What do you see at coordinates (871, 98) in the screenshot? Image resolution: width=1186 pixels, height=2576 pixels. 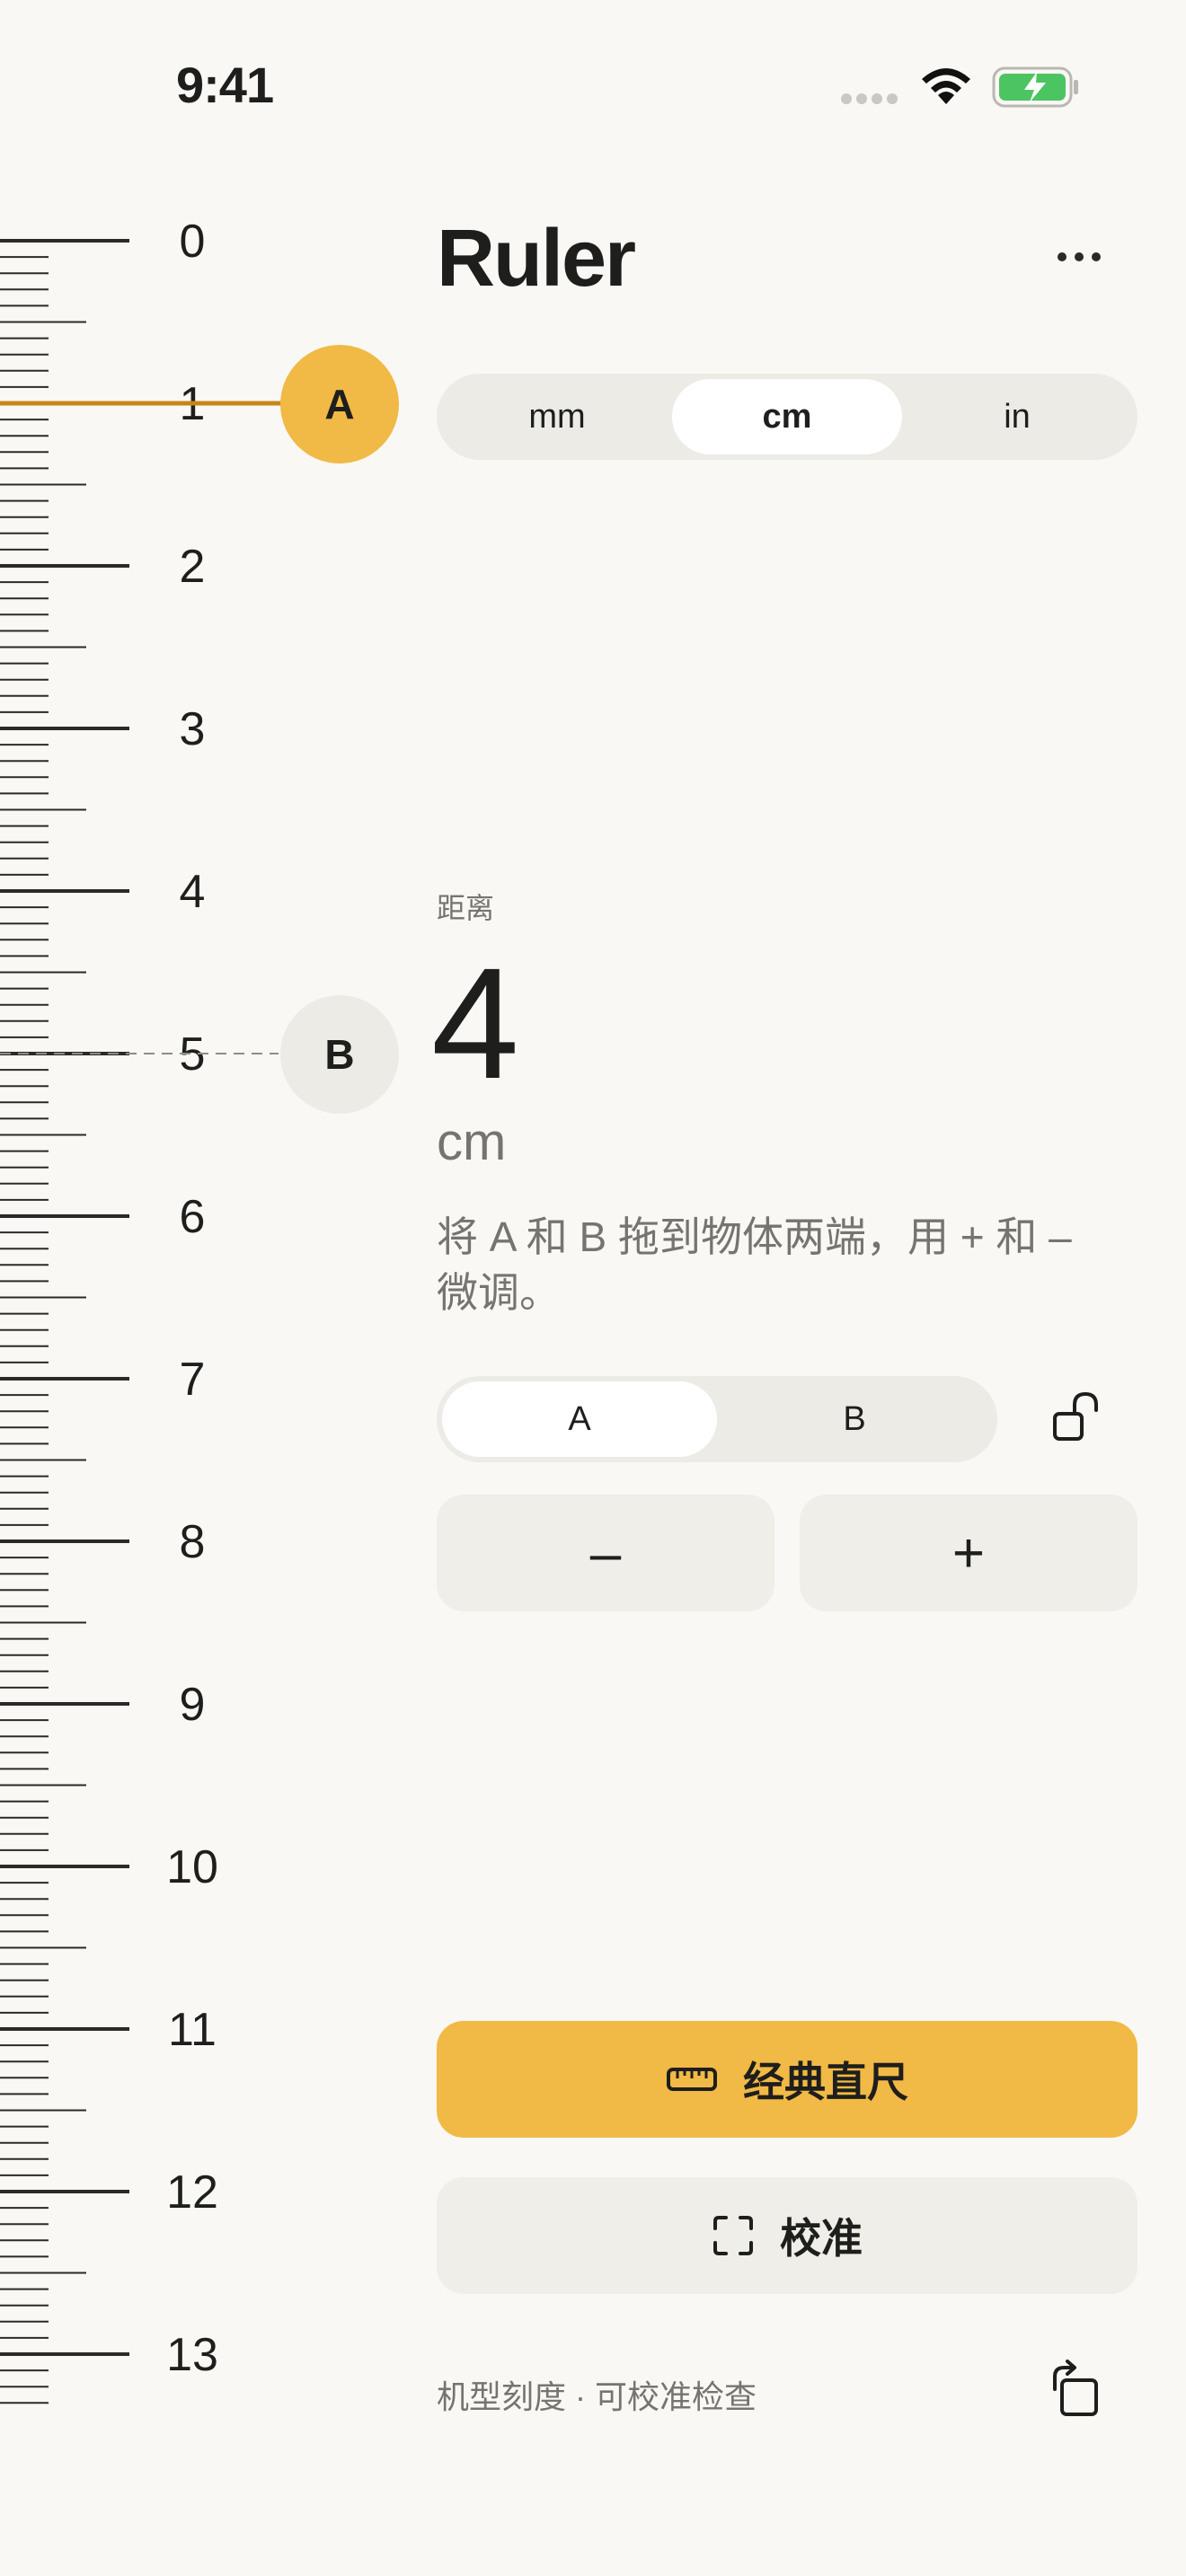 I see `cellular-signal-icon` at bounding box center [871, 98].